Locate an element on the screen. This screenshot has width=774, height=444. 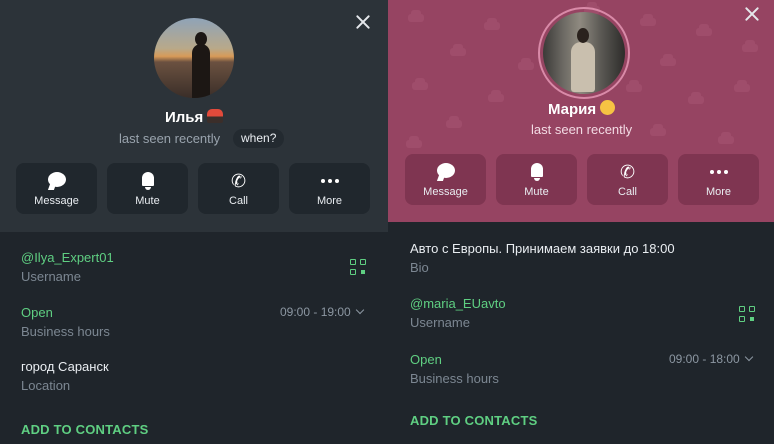
chick-emoji-icon is located at coordinates (608, 107).